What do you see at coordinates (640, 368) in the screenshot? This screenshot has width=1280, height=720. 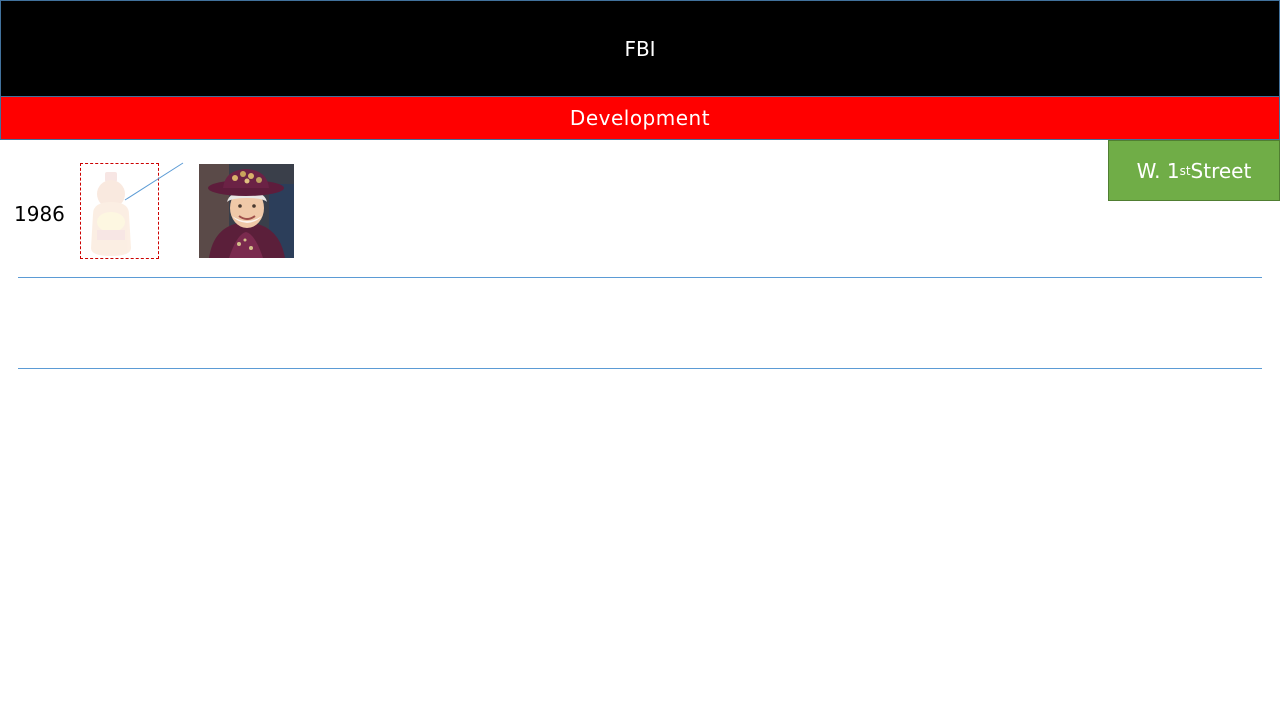 I see `divider-line-bottom` at bounding box center [640, 368].